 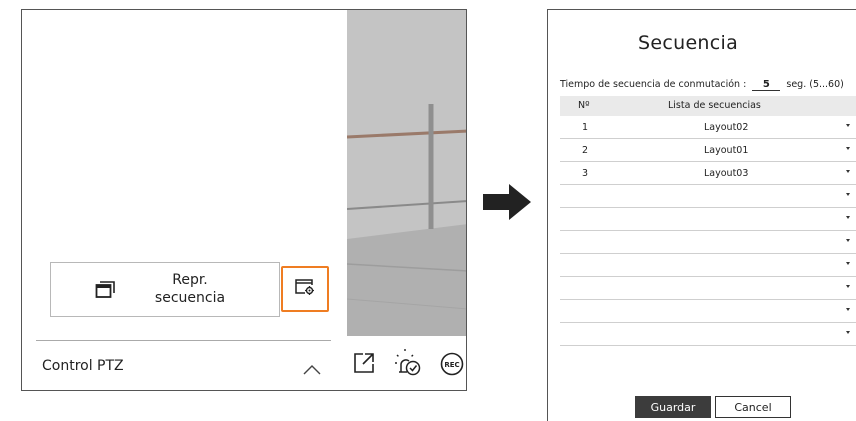 What do you see at coordinates (726, 150) in the screenshot?
I see `row-layout: Layout01` at bounding box center [726, 150].